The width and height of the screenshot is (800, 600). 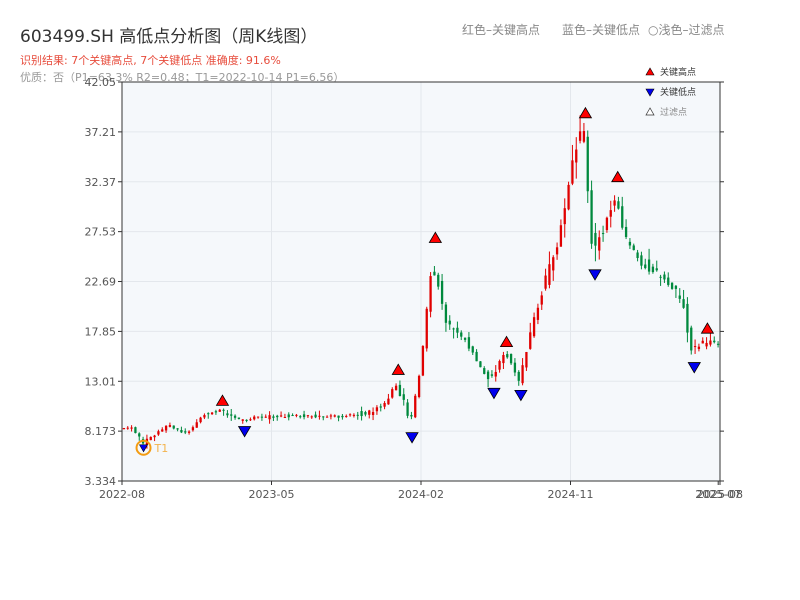 What do you see at coordinates (101, 82) in the screenshot?
I see `y-tick-label: 42.05` at bounding box center [101, 82].